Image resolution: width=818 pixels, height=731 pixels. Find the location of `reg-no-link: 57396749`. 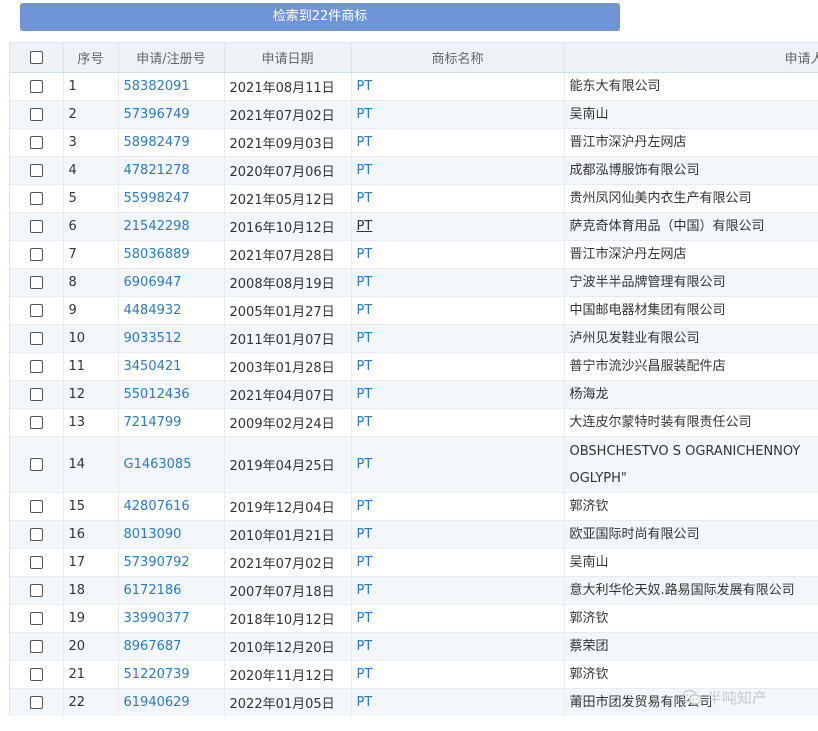

reg-no-link: 57396749 is located at coordinates (157, 114).